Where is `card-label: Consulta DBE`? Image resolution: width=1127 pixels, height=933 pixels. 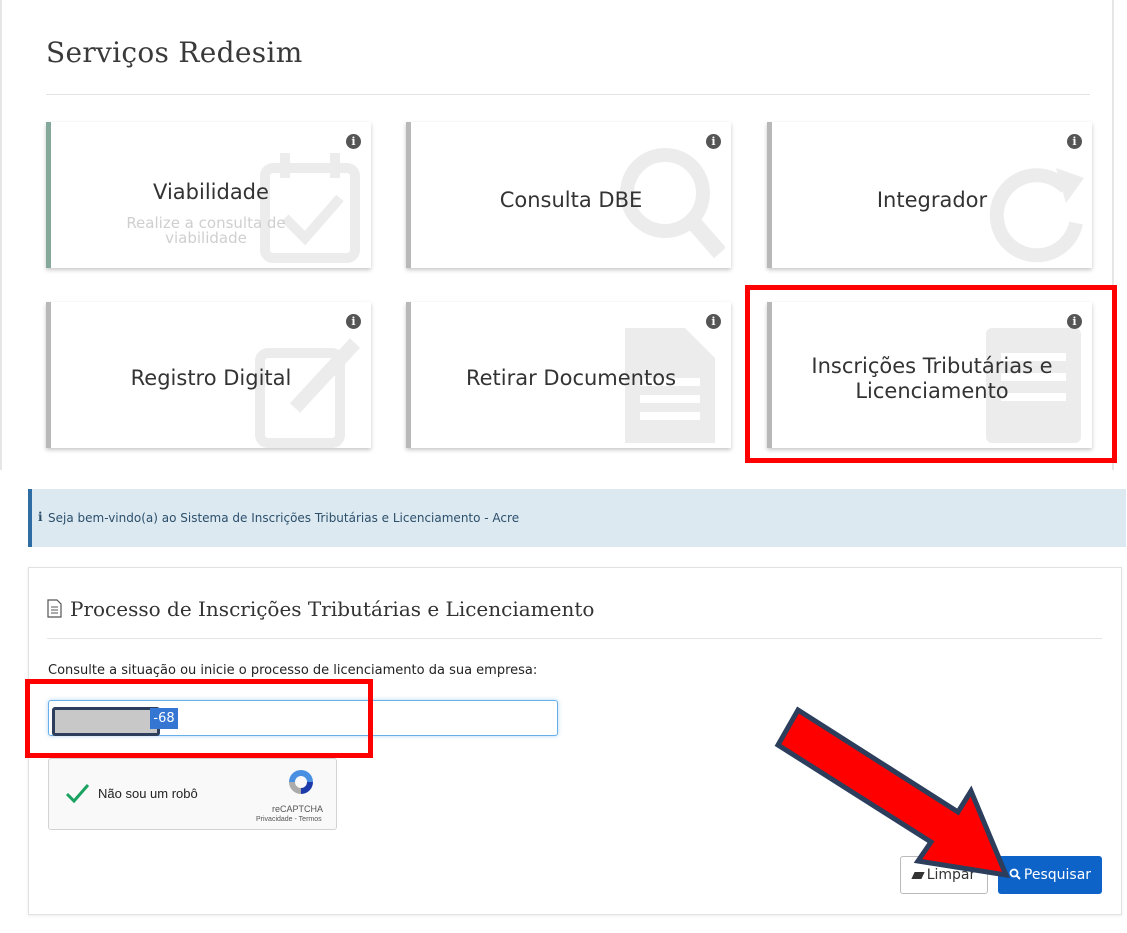 card-label: Consulta DBE is located at coordinates (571, 200).